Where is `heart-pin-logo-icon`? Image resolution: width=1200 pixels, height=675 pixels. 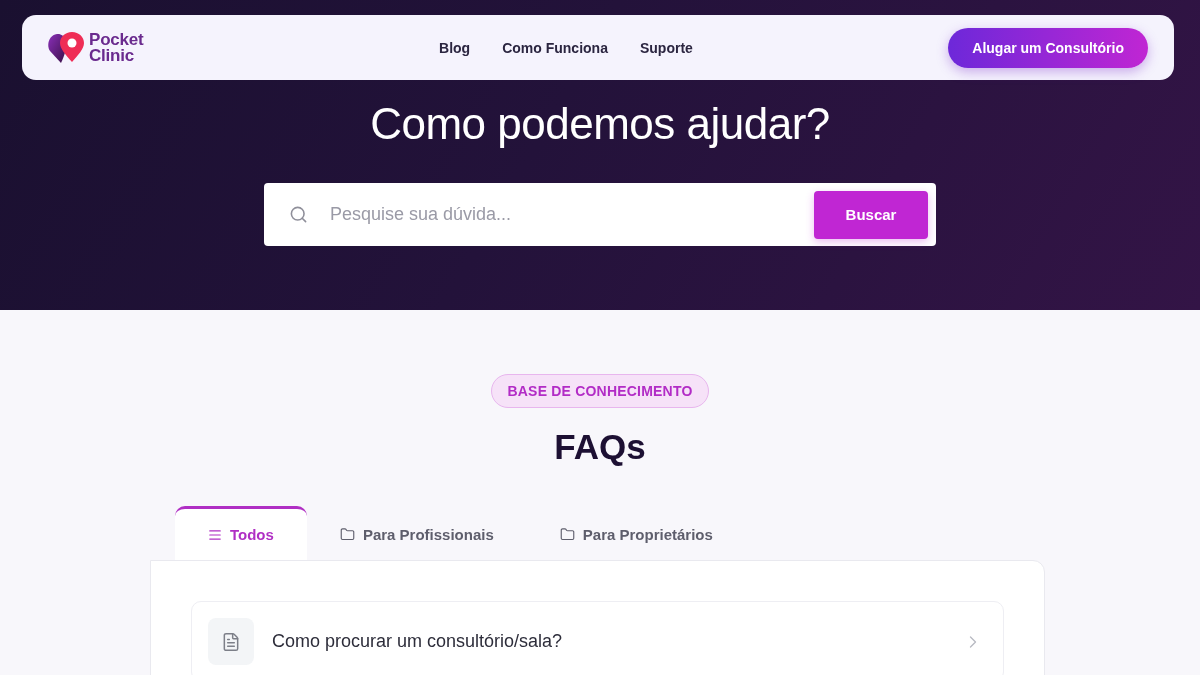
heart-pin-logo-icon is located at coordinates (67, 47).